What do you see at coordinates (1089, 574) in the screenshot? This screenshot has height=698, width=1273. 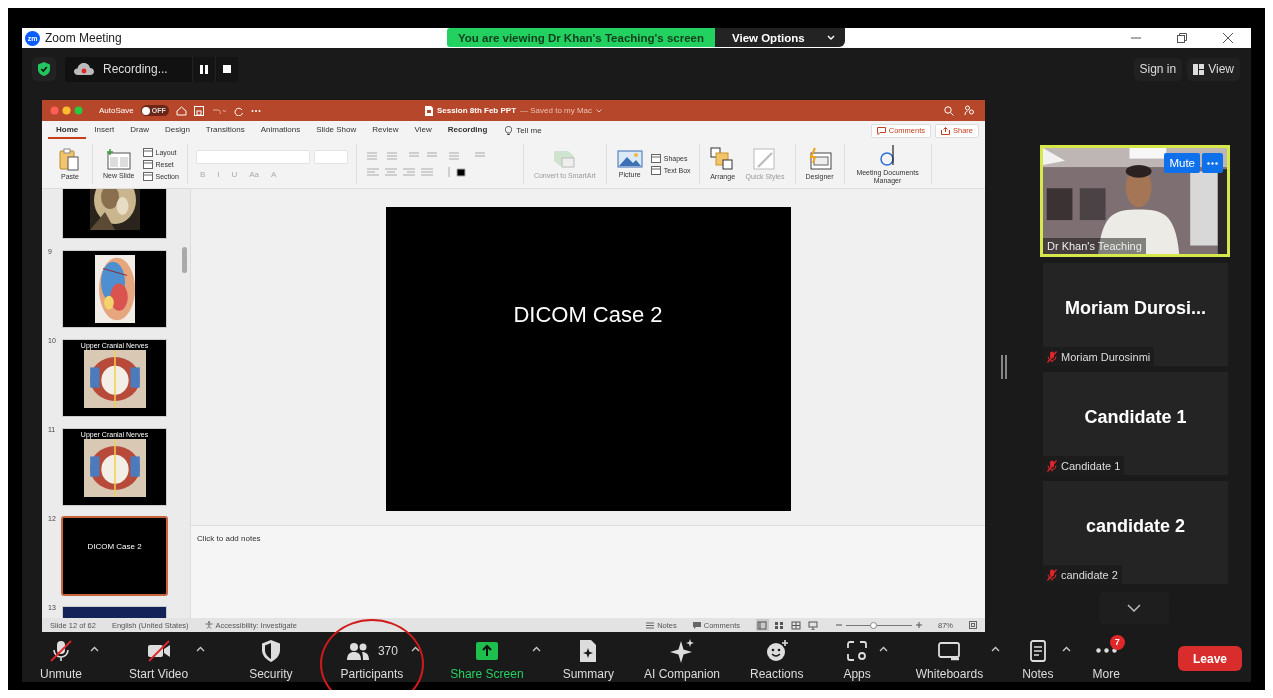 I see `participant-name: candidate 2` at bounding box center [1089, 574].